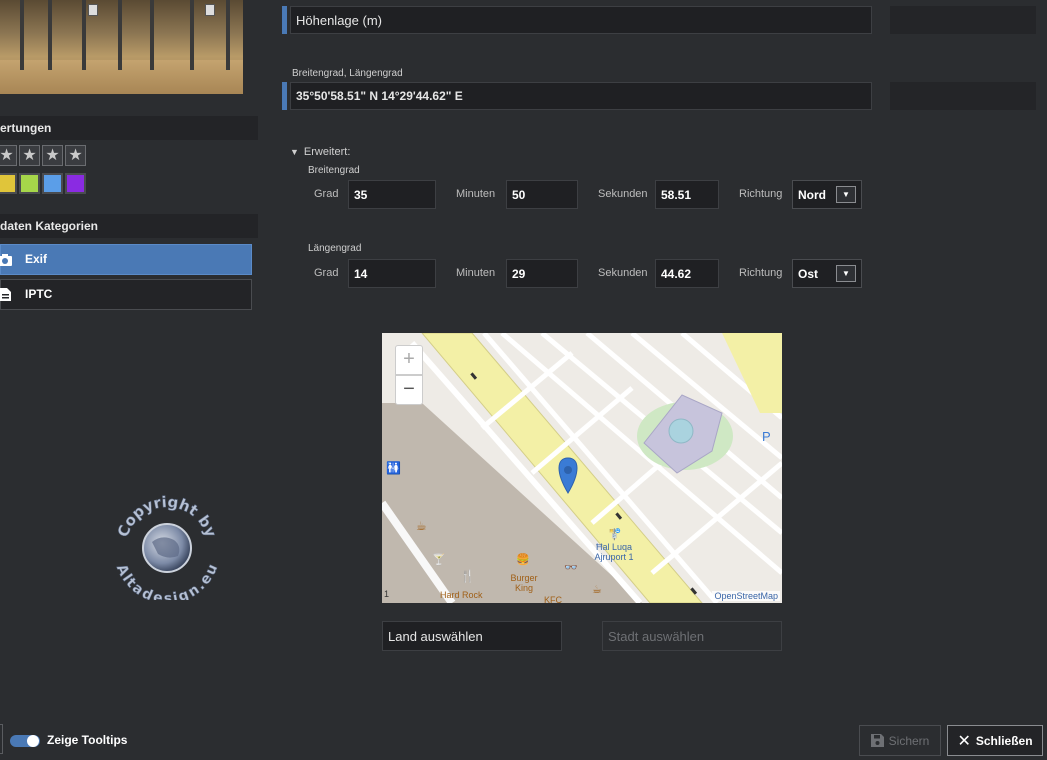 This screenshot has width=1047, height=760. Describe the element at coordinates (877, 740) in the screenshot. I see `floppy-disk-icon` at that location.